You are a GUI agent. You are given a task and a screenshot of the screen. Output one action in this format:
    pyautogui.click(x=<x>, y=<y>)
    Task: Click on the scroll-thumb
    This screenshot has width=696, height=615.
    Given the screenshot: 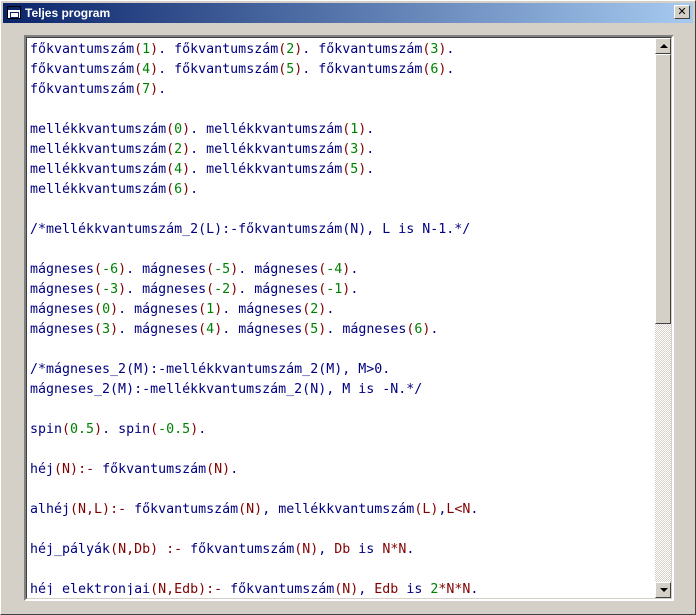 What is the action you would take?
    pyautogui.click(x=663, y=189)
    